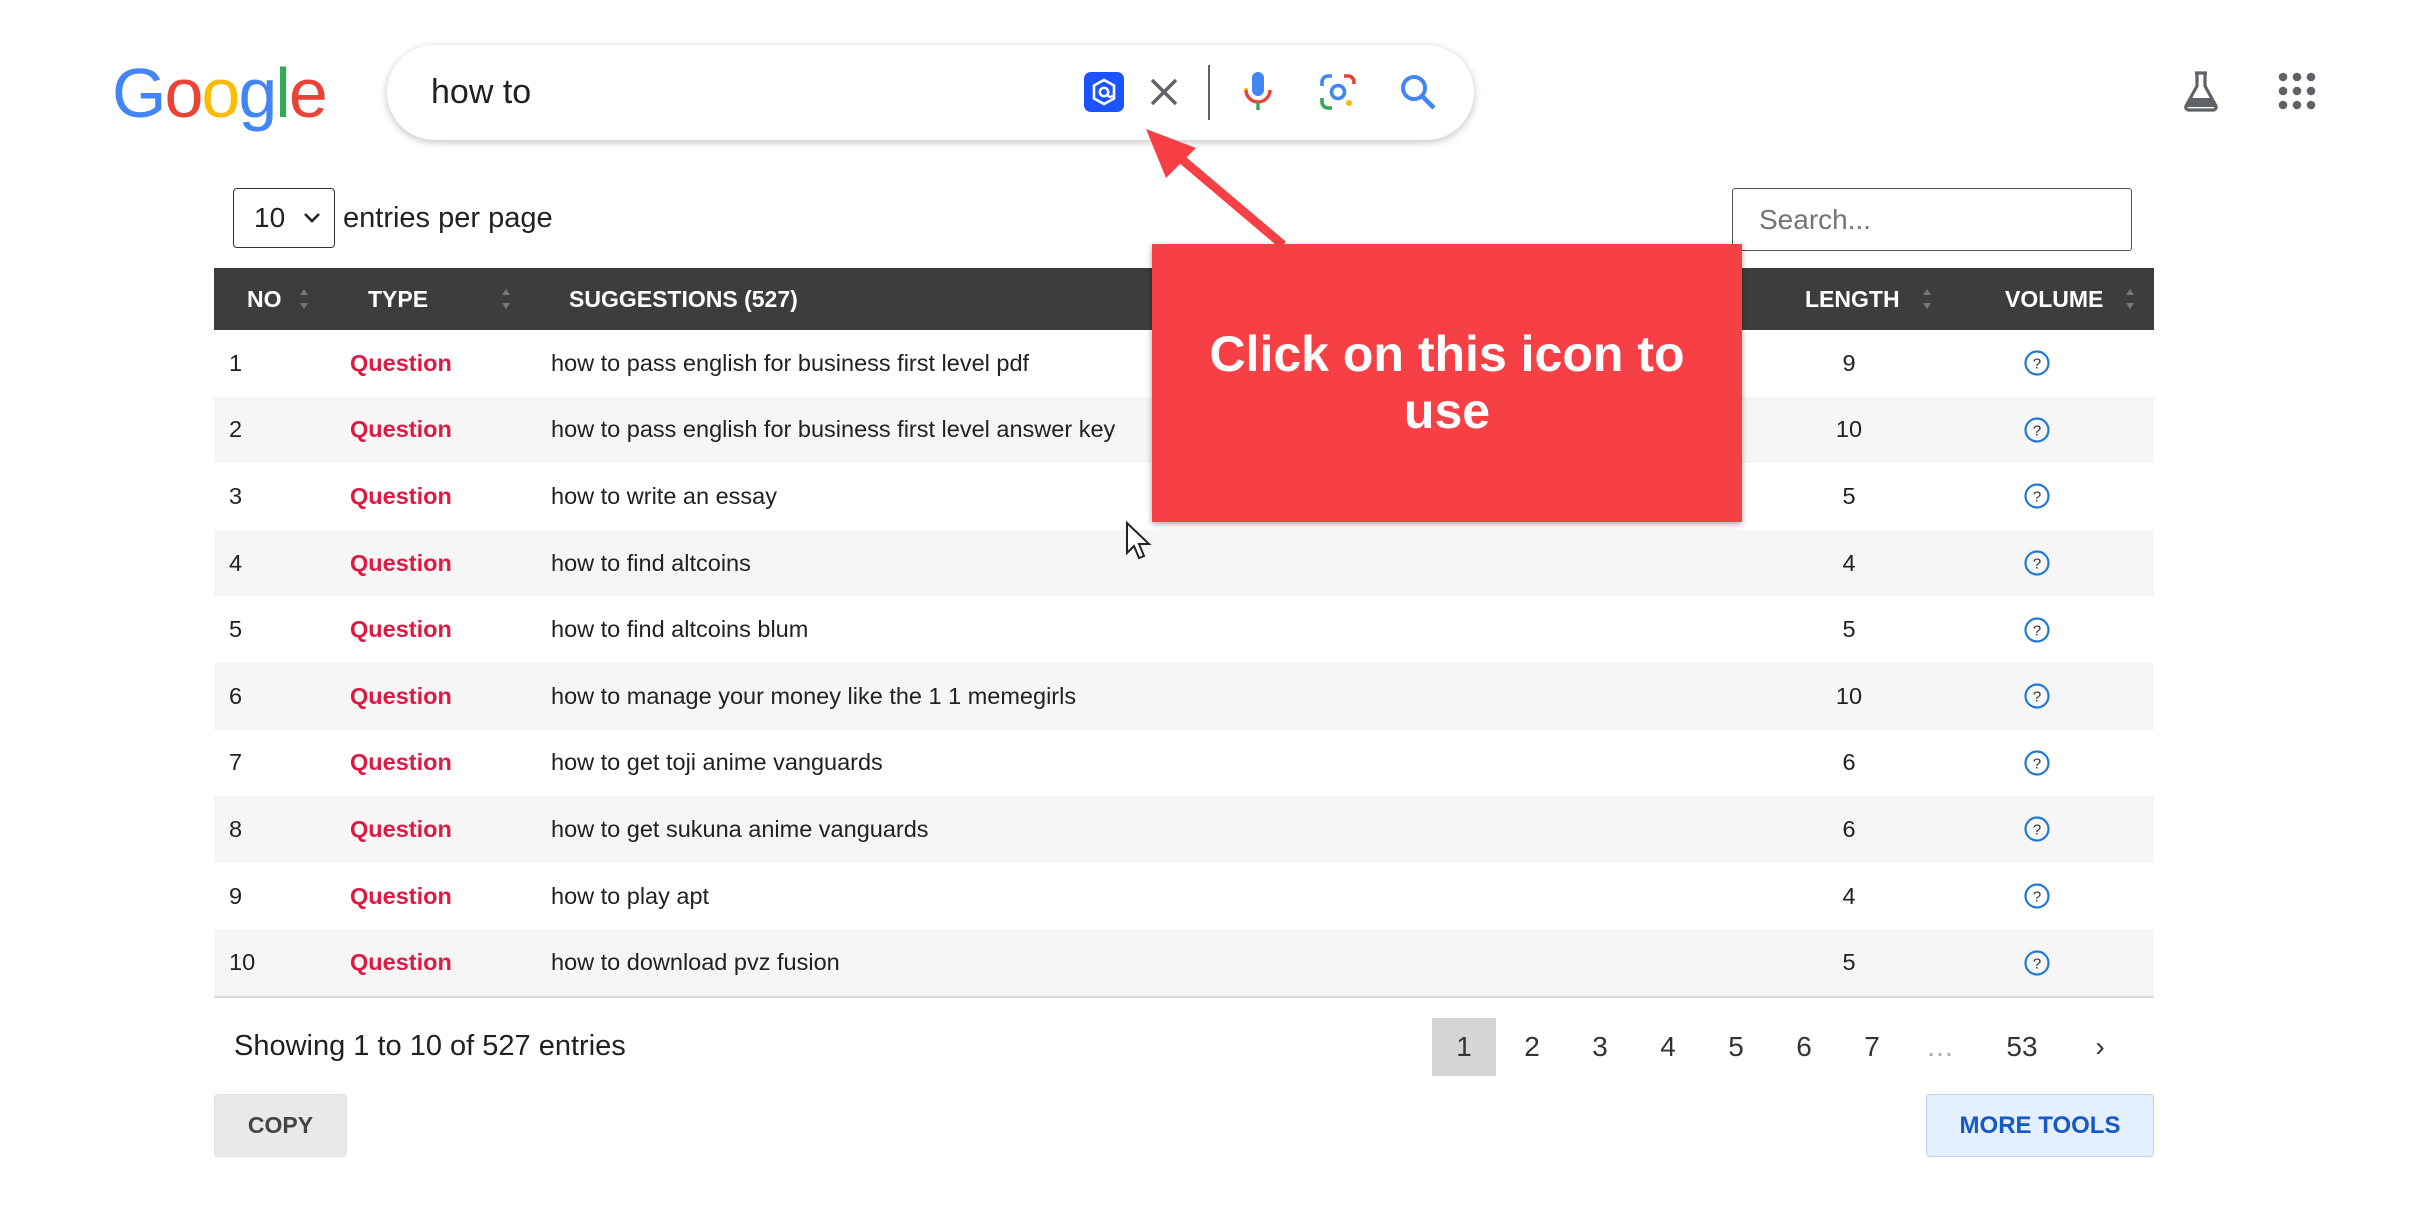  Describe the element at coordinates (1932, 219) in the screenshot. I see `table-search-input` at that location.